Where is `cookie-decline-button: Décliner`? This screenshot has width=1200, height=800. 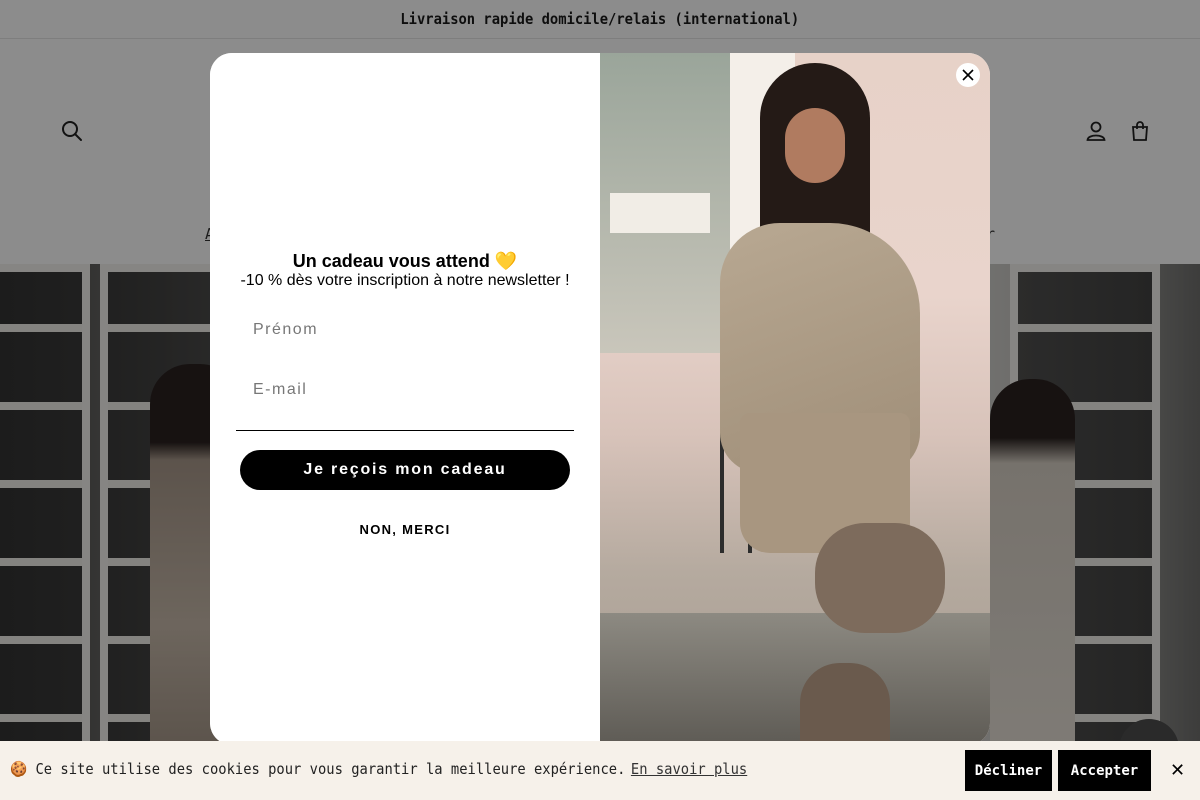
cookie-decline-button: Décliner is located at coordinates (1008, 770).